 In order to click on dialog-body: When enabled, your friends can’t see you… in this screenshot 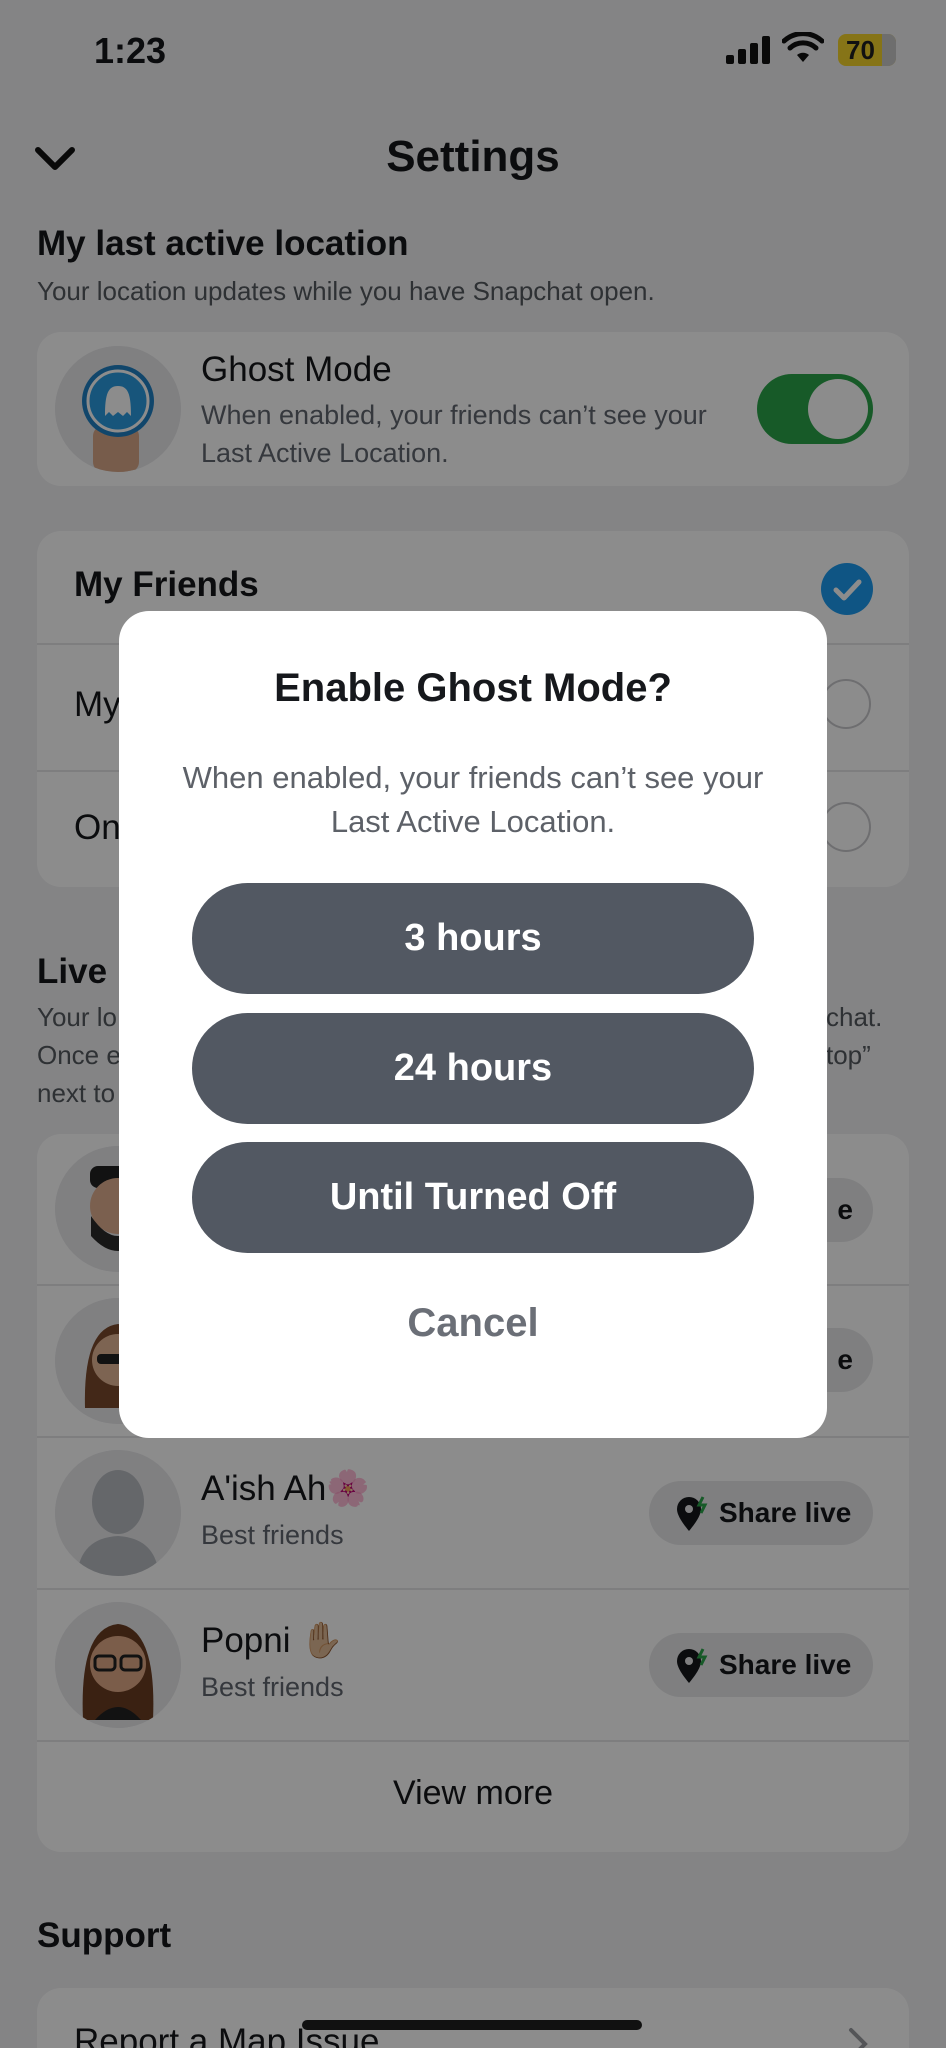, I will do `click(473, 799)`.